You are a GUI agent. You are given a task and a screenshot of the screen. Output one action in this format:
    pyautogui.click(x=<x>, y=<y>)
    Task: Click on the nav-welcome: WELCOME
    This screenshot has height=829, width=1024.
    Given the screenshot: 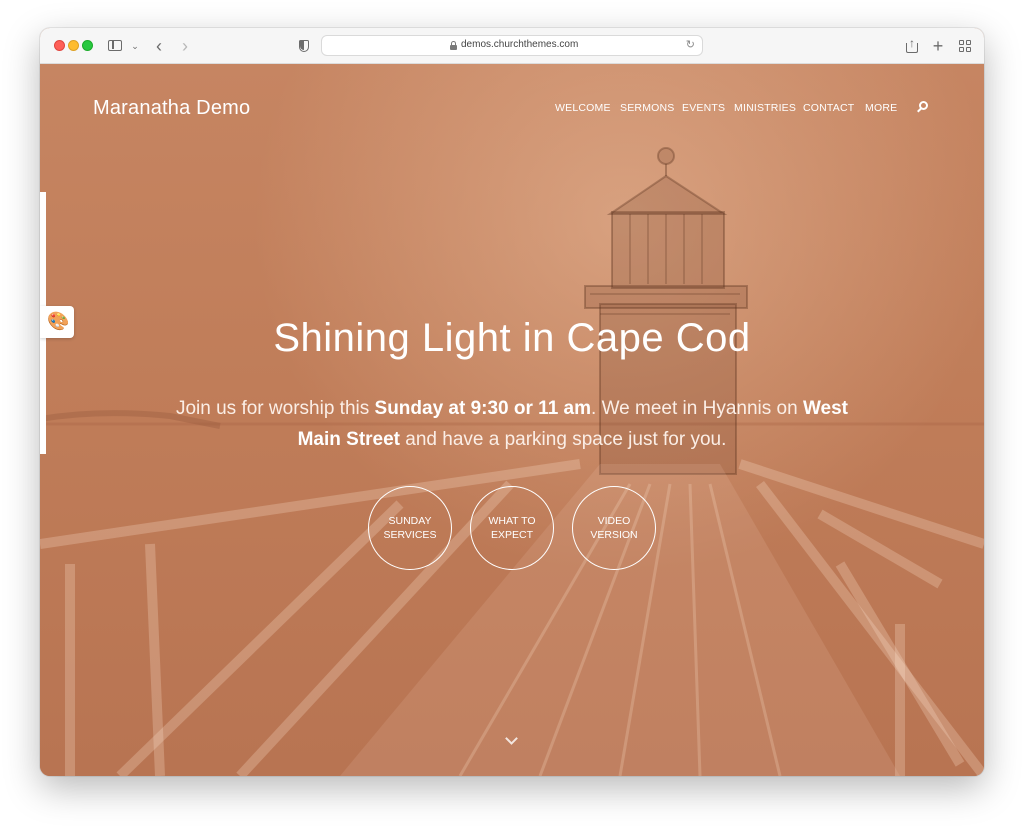 What is the action you would take?
    pyautogui.click(x=583, y=108)
    